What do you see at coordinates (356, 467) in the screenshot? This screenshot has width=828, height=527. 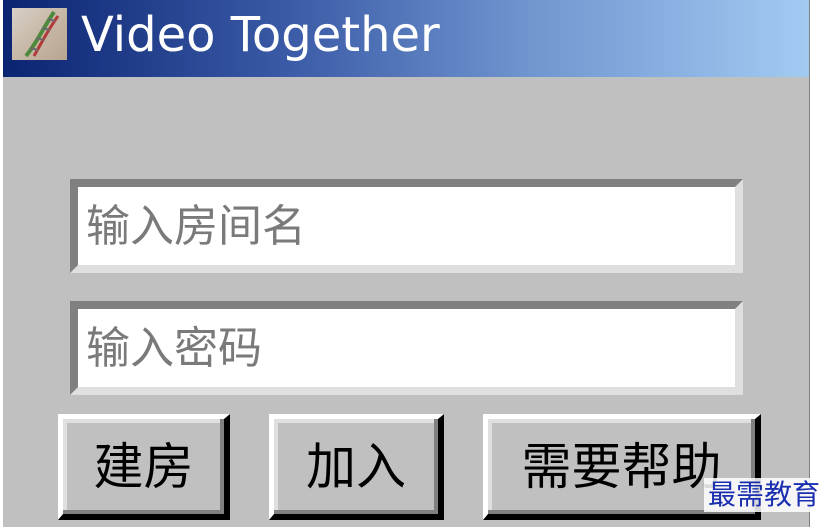 I see `join-room-button: 加入` at bounding box center [356, 467].